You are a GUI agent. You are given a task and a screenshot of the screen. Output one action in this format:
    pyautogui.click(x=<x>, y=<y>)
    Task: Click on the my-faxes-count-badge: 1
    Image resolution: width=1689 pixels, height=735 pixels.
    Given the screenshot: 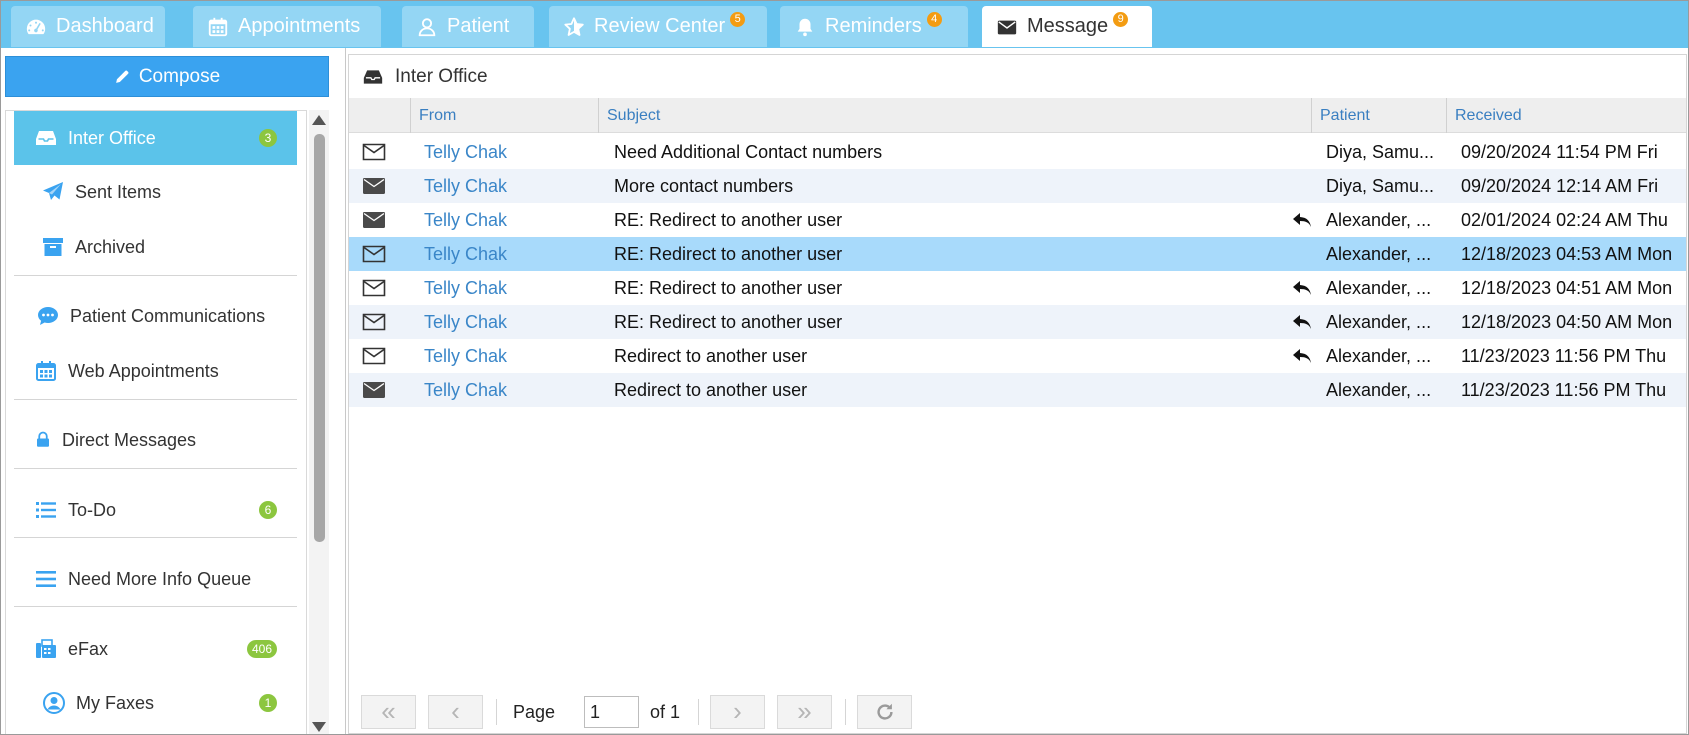 What is the action you would take?
    pyautogui.click(x=268, y=703)
    